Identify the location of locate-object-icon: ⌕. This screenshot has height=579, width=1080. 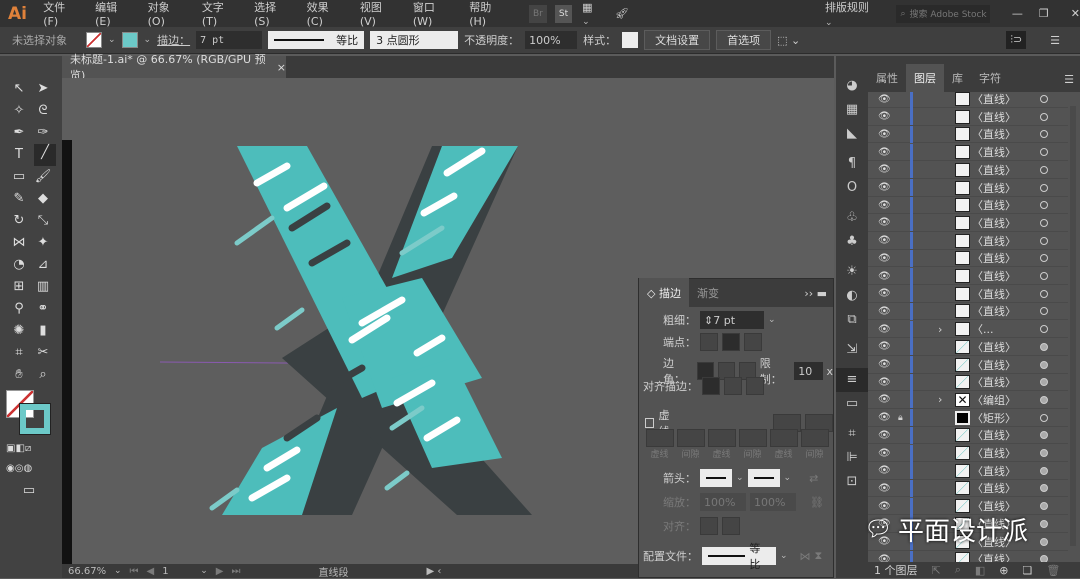
(958, 570).